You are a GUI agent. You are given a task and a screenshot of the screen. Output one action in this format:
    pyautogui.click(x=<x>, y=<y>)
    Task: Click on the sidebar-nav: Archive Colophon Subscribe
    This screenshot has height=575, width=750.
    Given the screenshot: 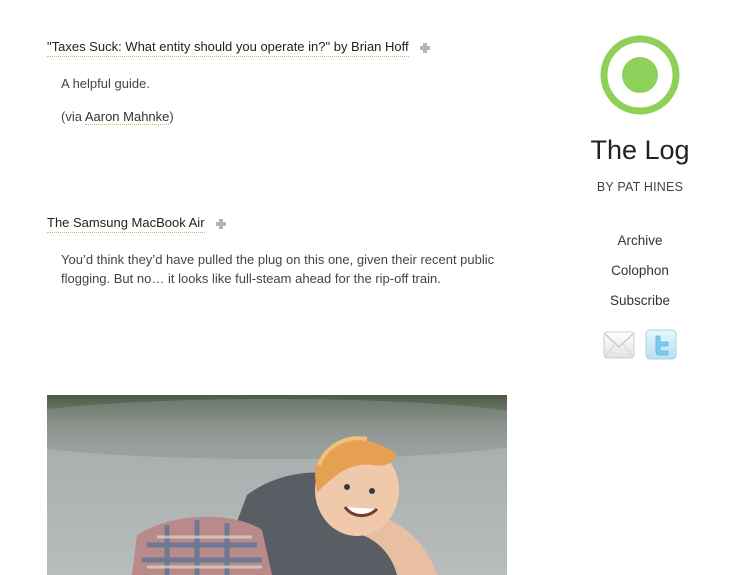 What is the action you would take?
    pyautogui.click(x=640, y=271)
    